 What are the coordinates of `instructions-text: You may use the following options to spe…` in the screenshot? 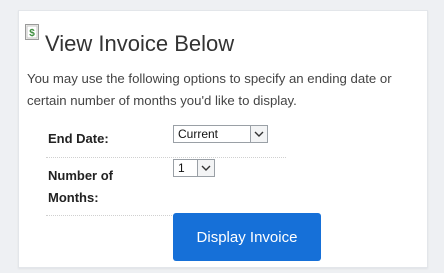 It's located at (209, 89).